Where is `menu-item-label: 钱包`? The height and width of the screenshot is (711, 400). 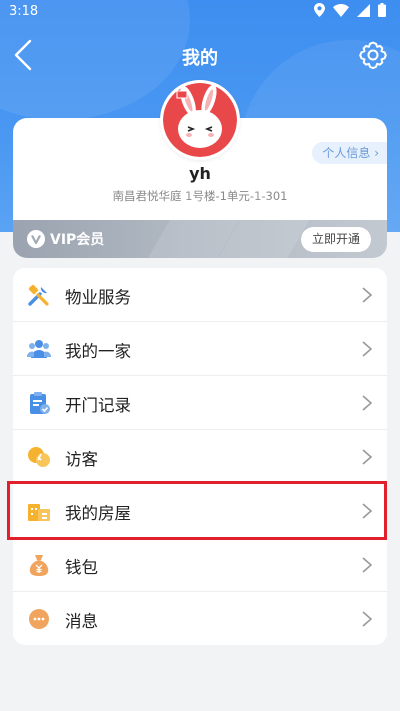 menu-item-label: 钱包 is located at coordinates (81, 567).